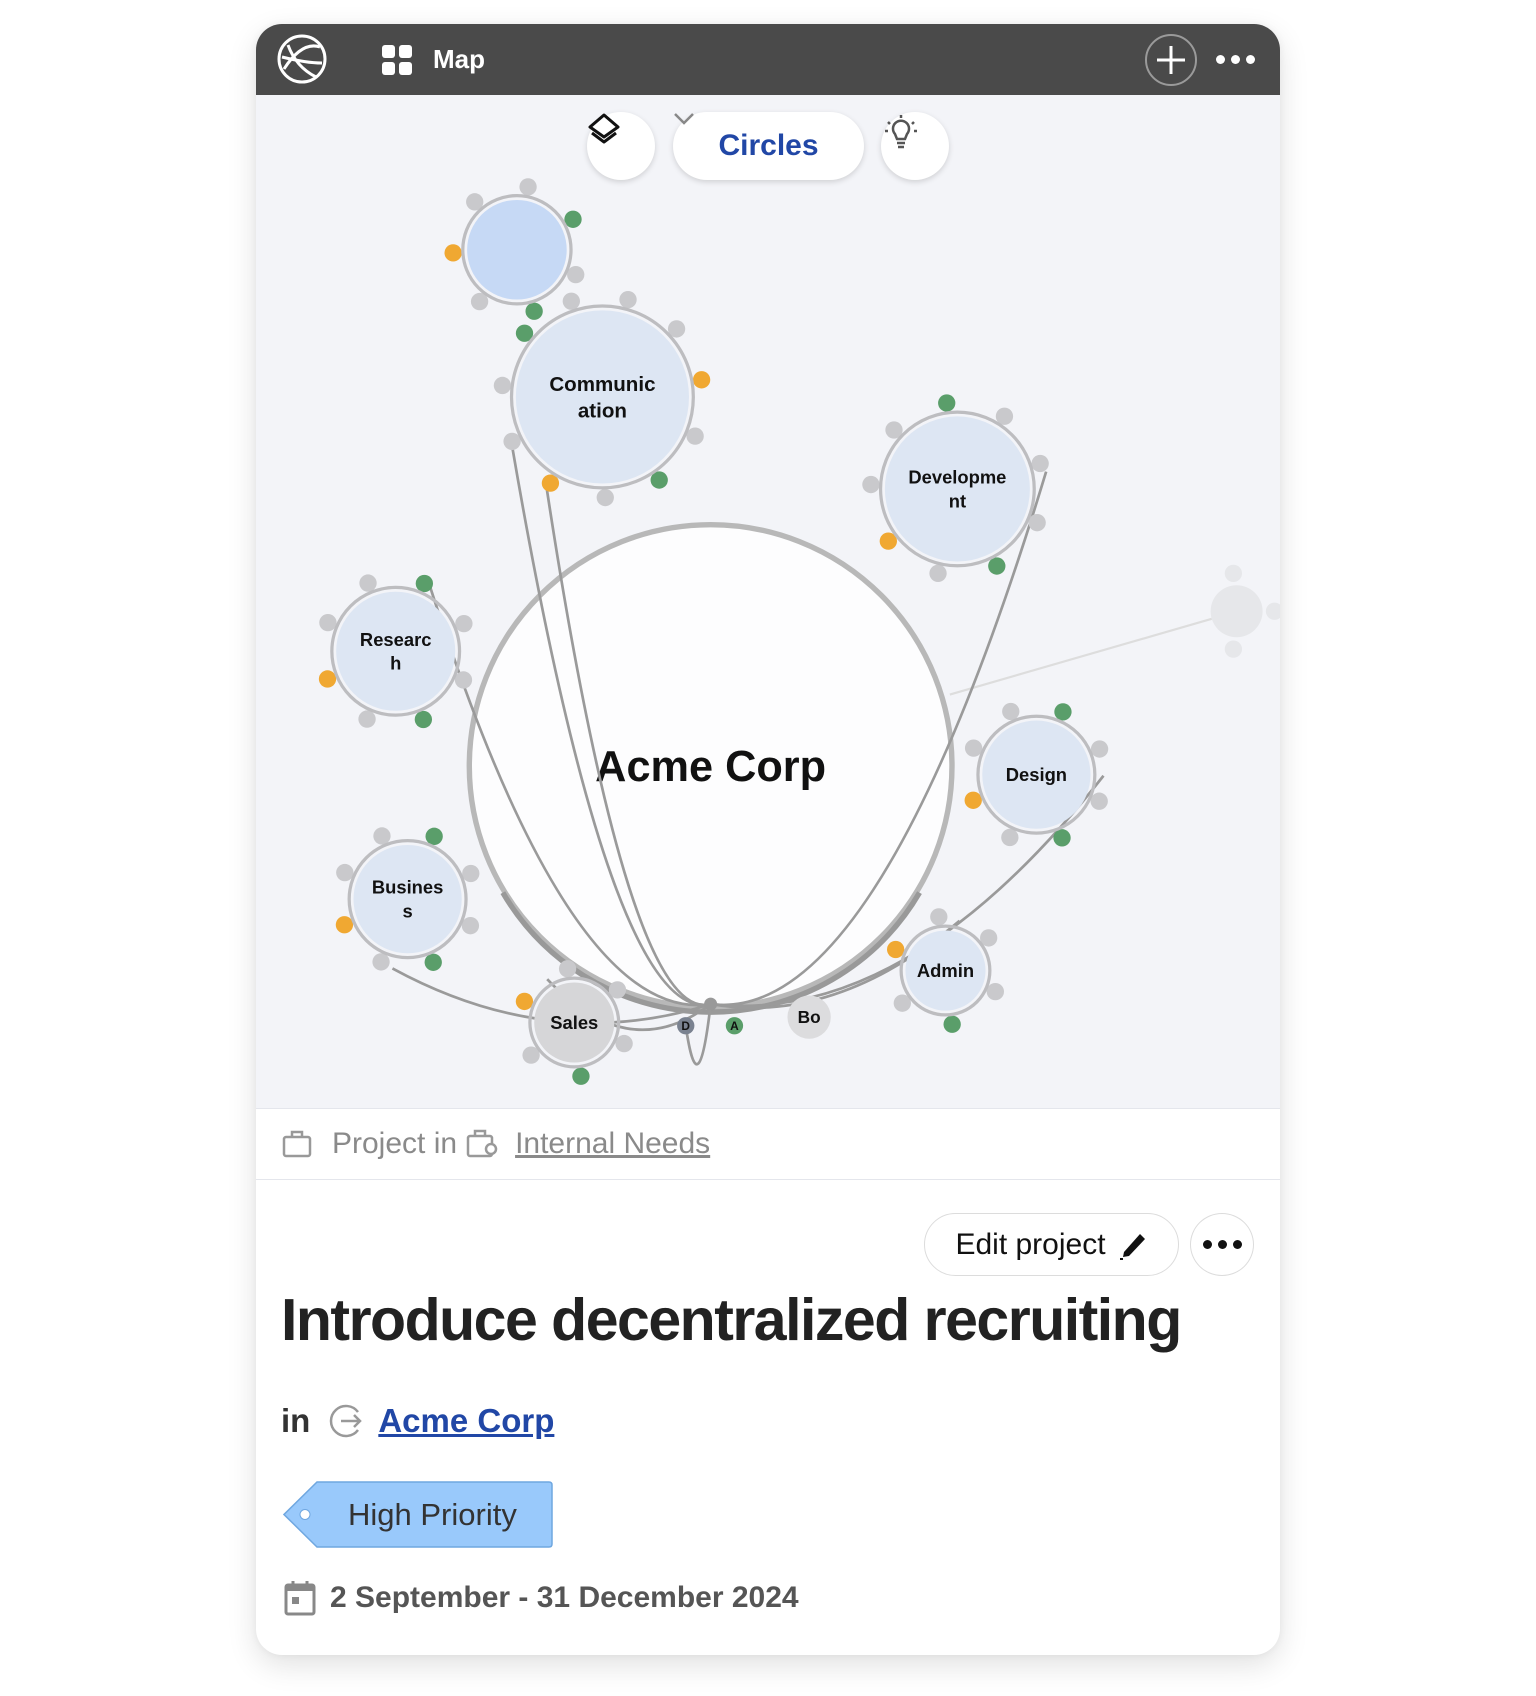  Describe the element at coordinates (302, 59) in the screenshot. I see `app-logo-icon` at that location.